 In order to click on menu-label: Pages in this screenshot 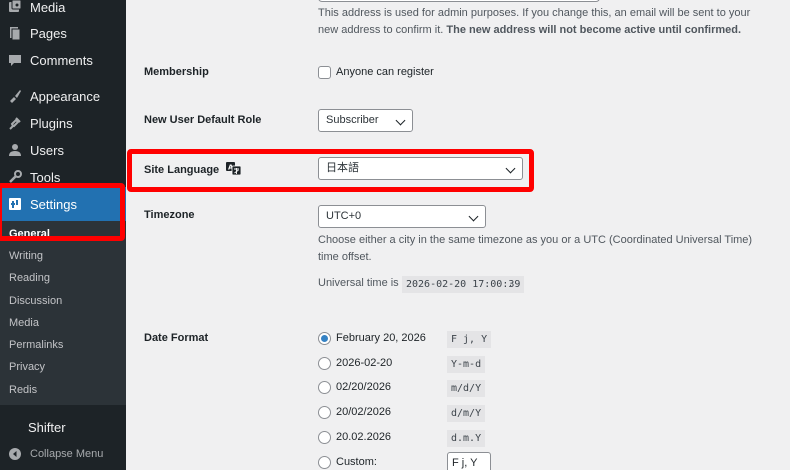, I will do `click(48, 33)`.